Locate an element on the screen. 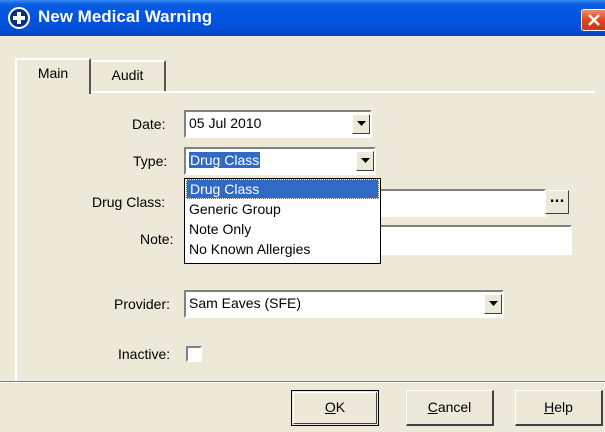  tab-audit: Audit is located at coordinates (128, 76).